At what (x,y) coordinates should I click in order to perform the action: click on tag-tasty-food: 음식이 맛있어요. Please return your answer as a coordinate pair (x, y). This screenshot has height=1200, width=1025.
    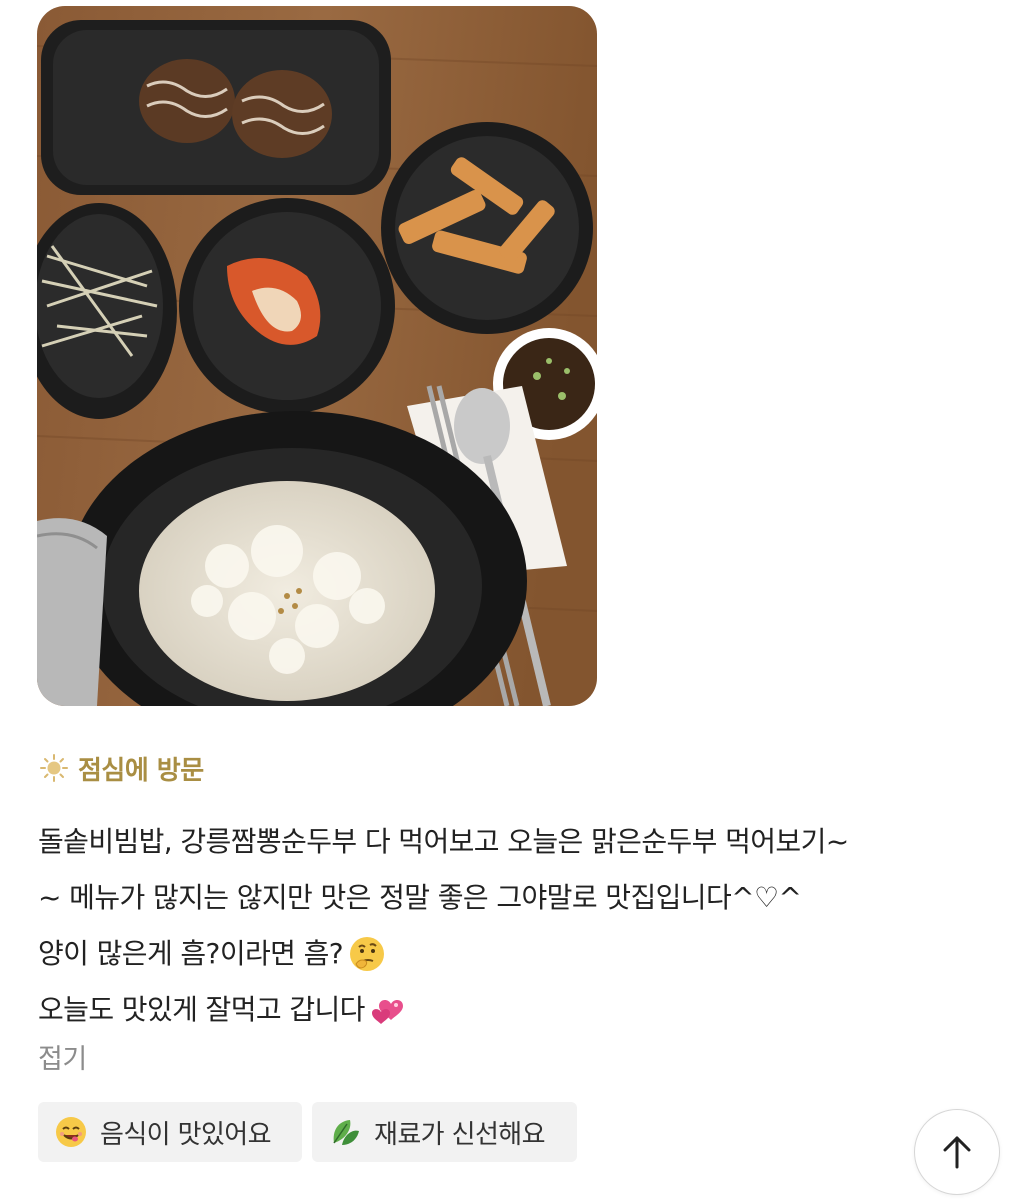
    Looking at the image, I should click on (170, 1132).